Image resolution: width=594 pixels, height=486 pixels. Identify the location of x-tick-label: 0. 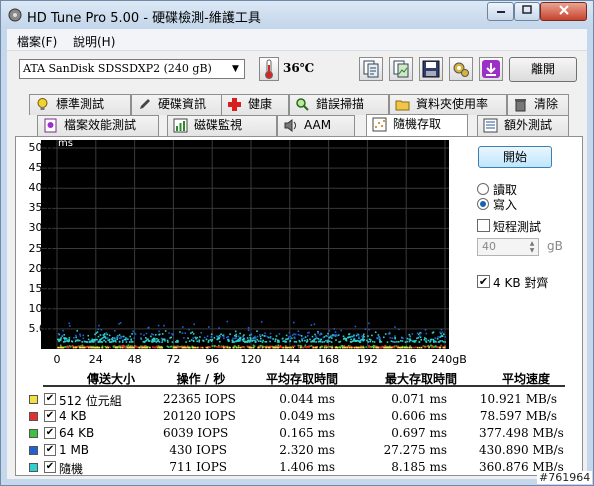
(57, 359).